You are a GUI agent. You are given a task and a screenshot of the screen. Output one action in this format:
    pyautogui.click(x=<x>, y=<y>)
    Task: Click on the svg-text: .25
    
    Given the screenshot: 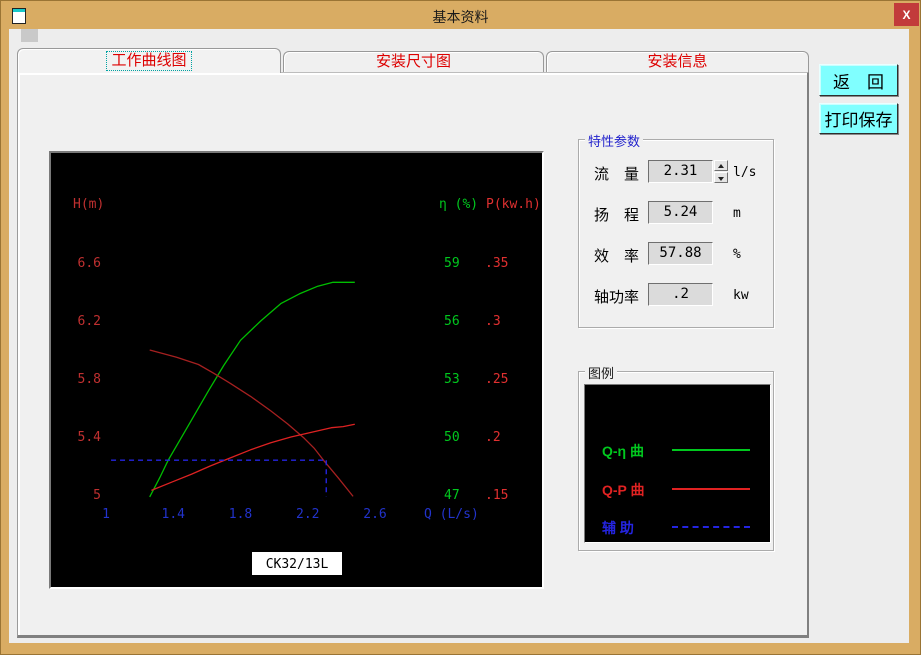 What is the action you would take?
    pyautogui.click(x=496, y=379)
    